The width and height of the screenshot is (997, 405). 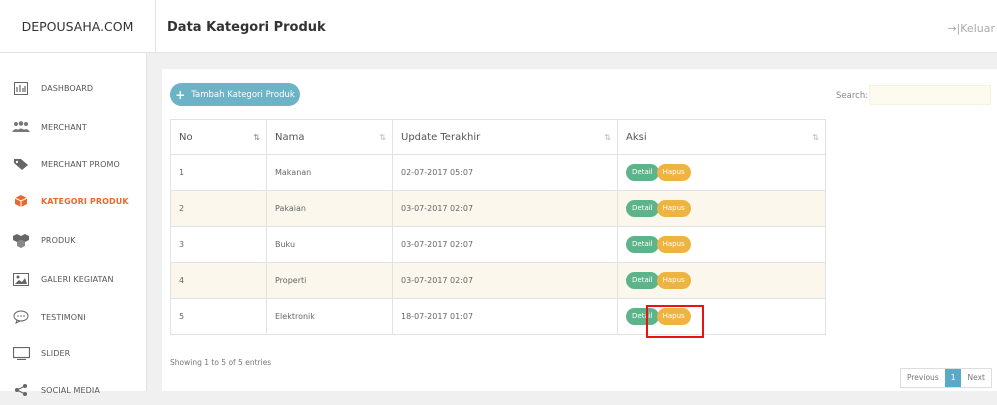 I want to click on column-header-nama: Nama ⇅, so click(x=329, y=137).